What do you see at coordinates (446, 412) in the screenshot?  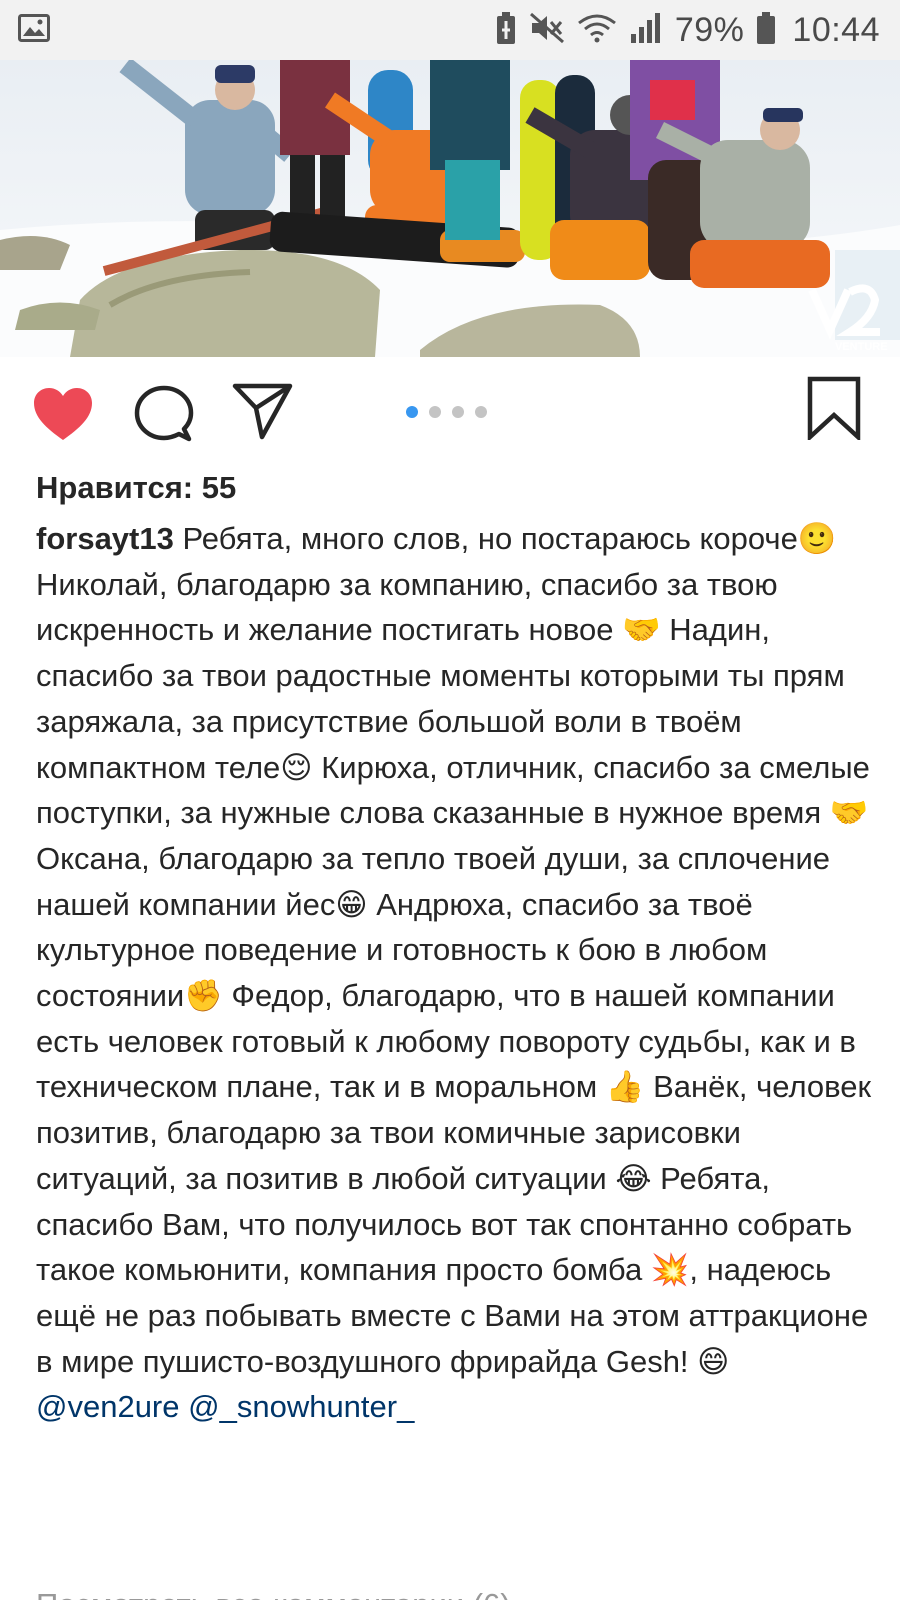 I see `carousel-indicator` at bounding box center [446, 412].